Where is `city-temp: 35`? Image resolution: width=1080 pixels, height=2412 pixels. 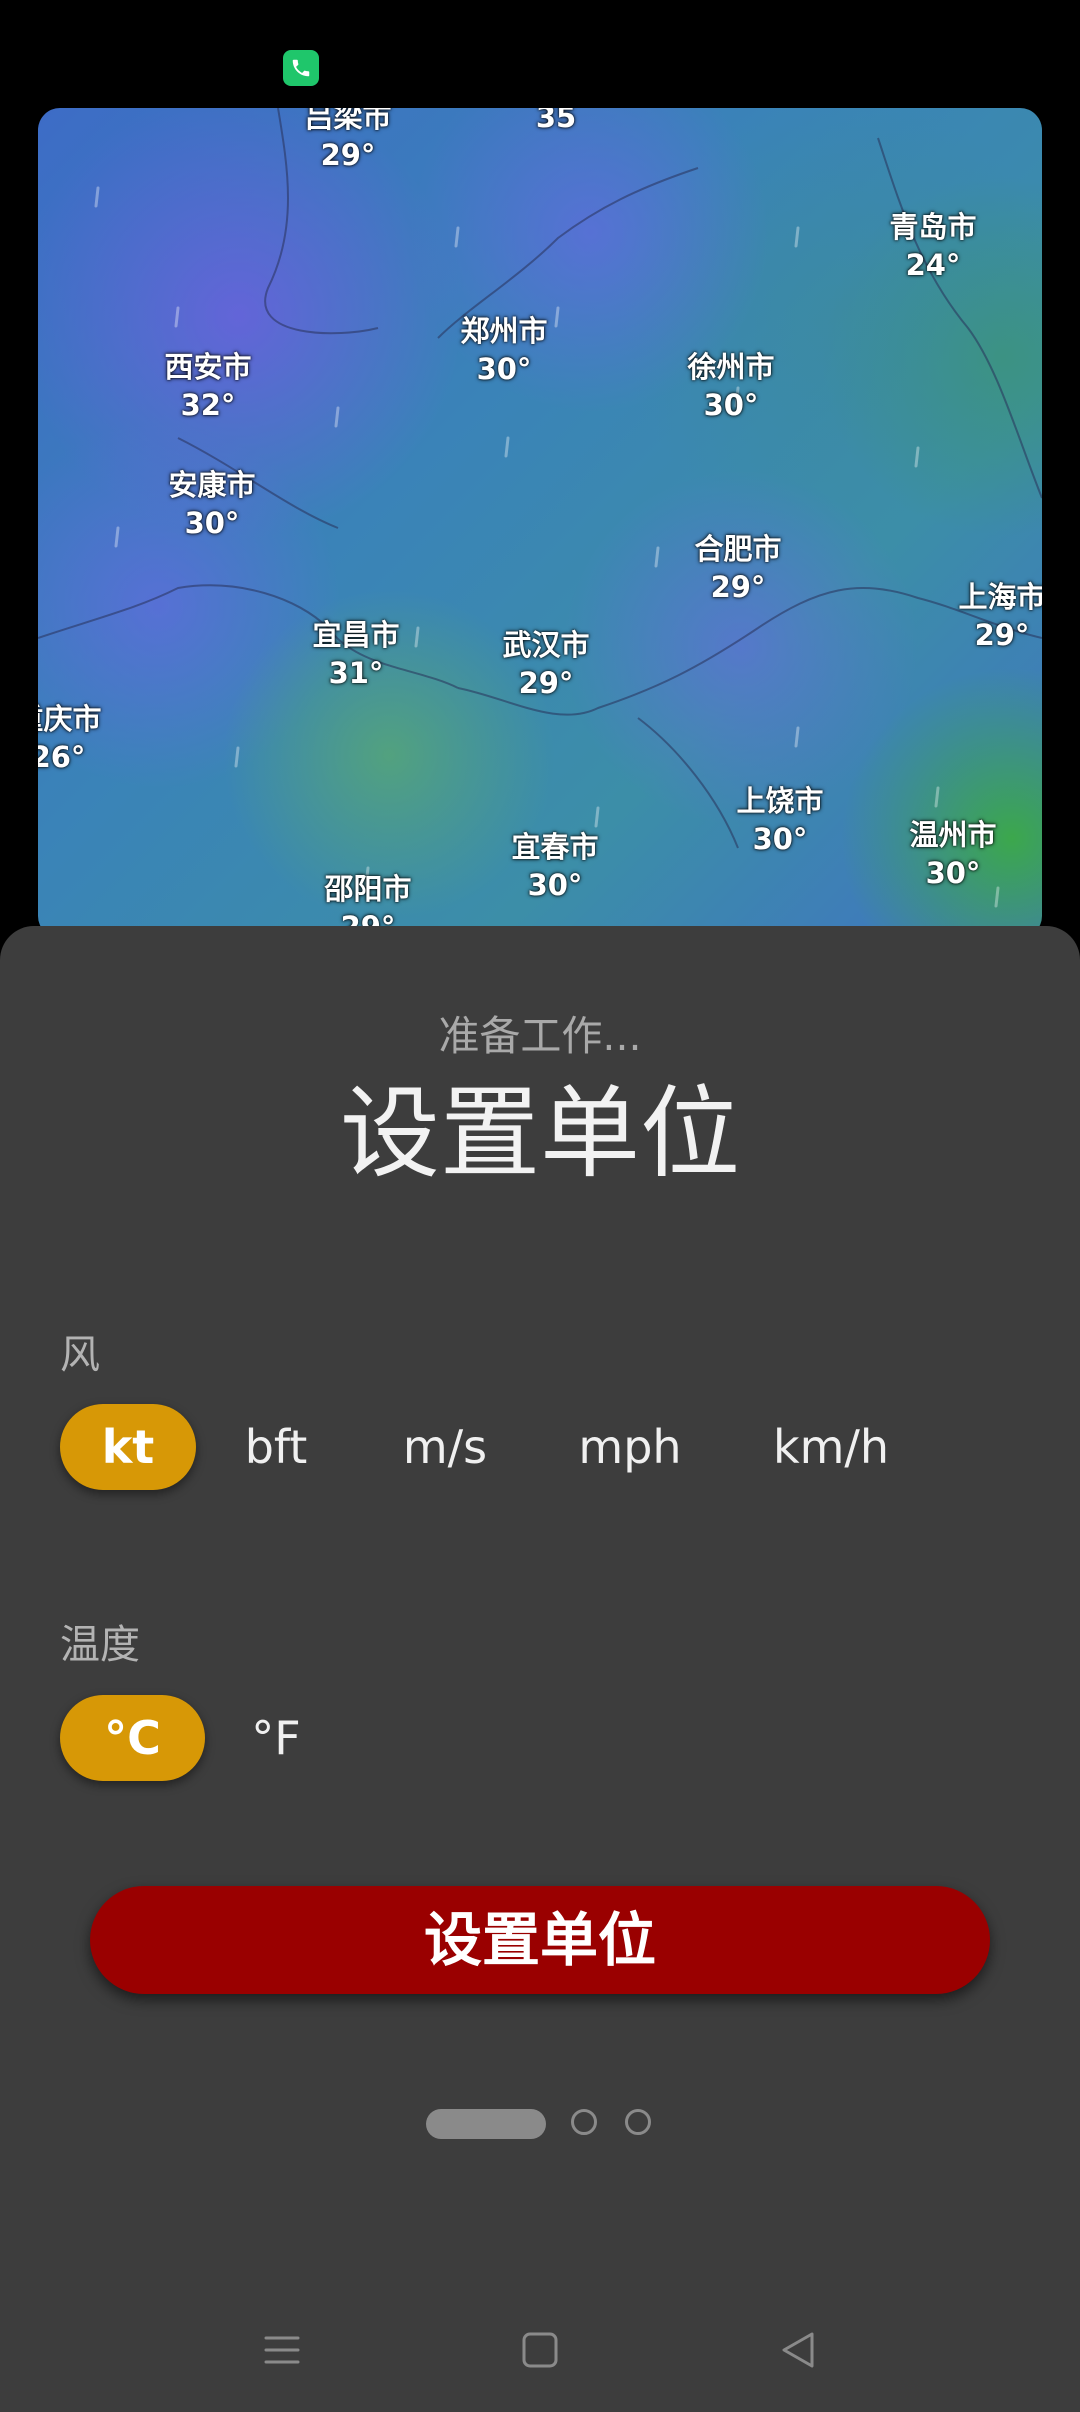
city-temp: 35 is located at coordinates (556, 121).